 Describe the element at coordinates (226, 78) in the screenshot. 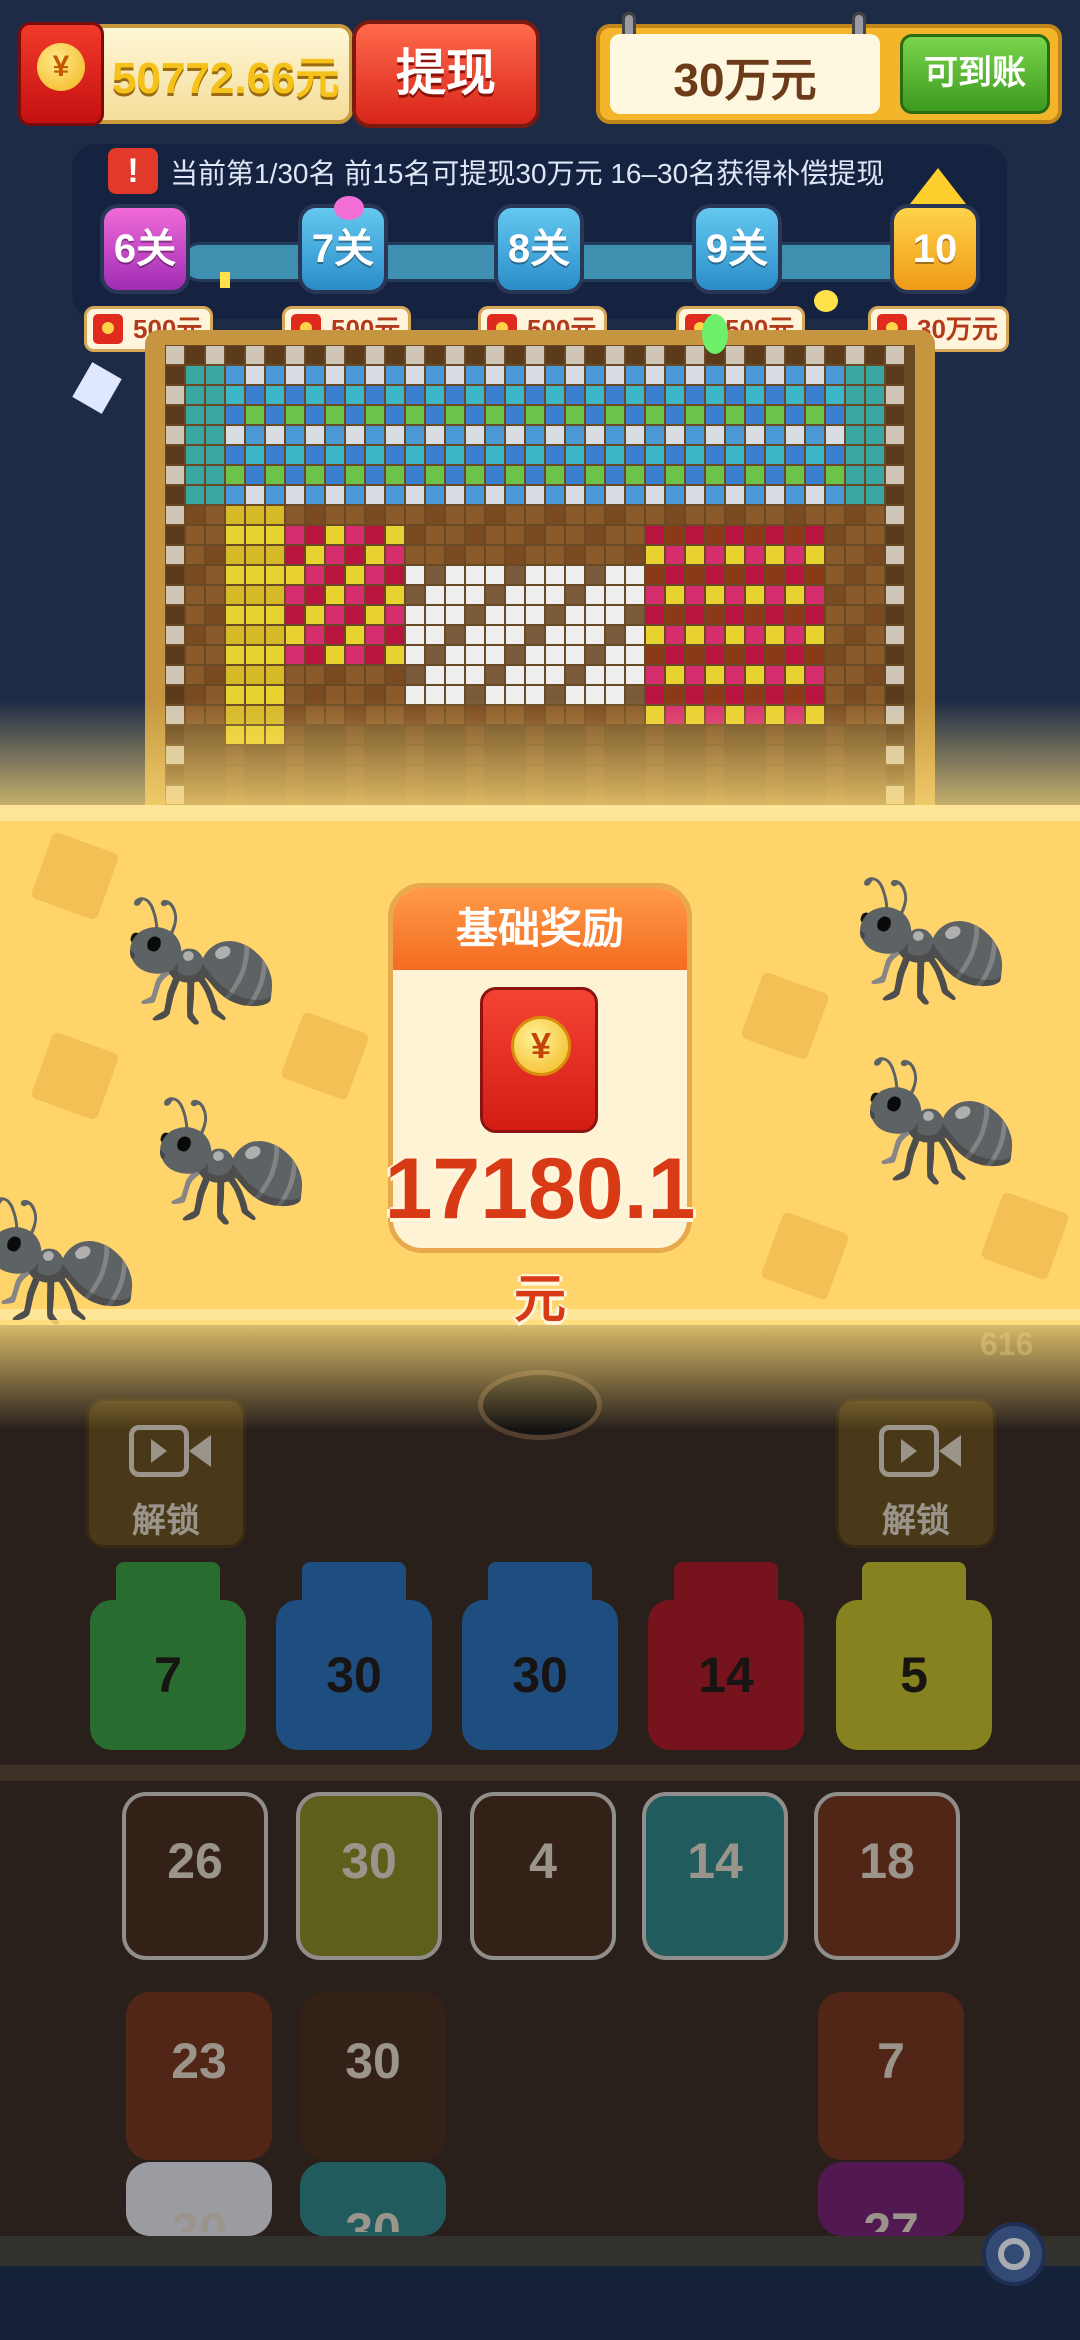

I see `balance-amount: 50772.66元` at that location.